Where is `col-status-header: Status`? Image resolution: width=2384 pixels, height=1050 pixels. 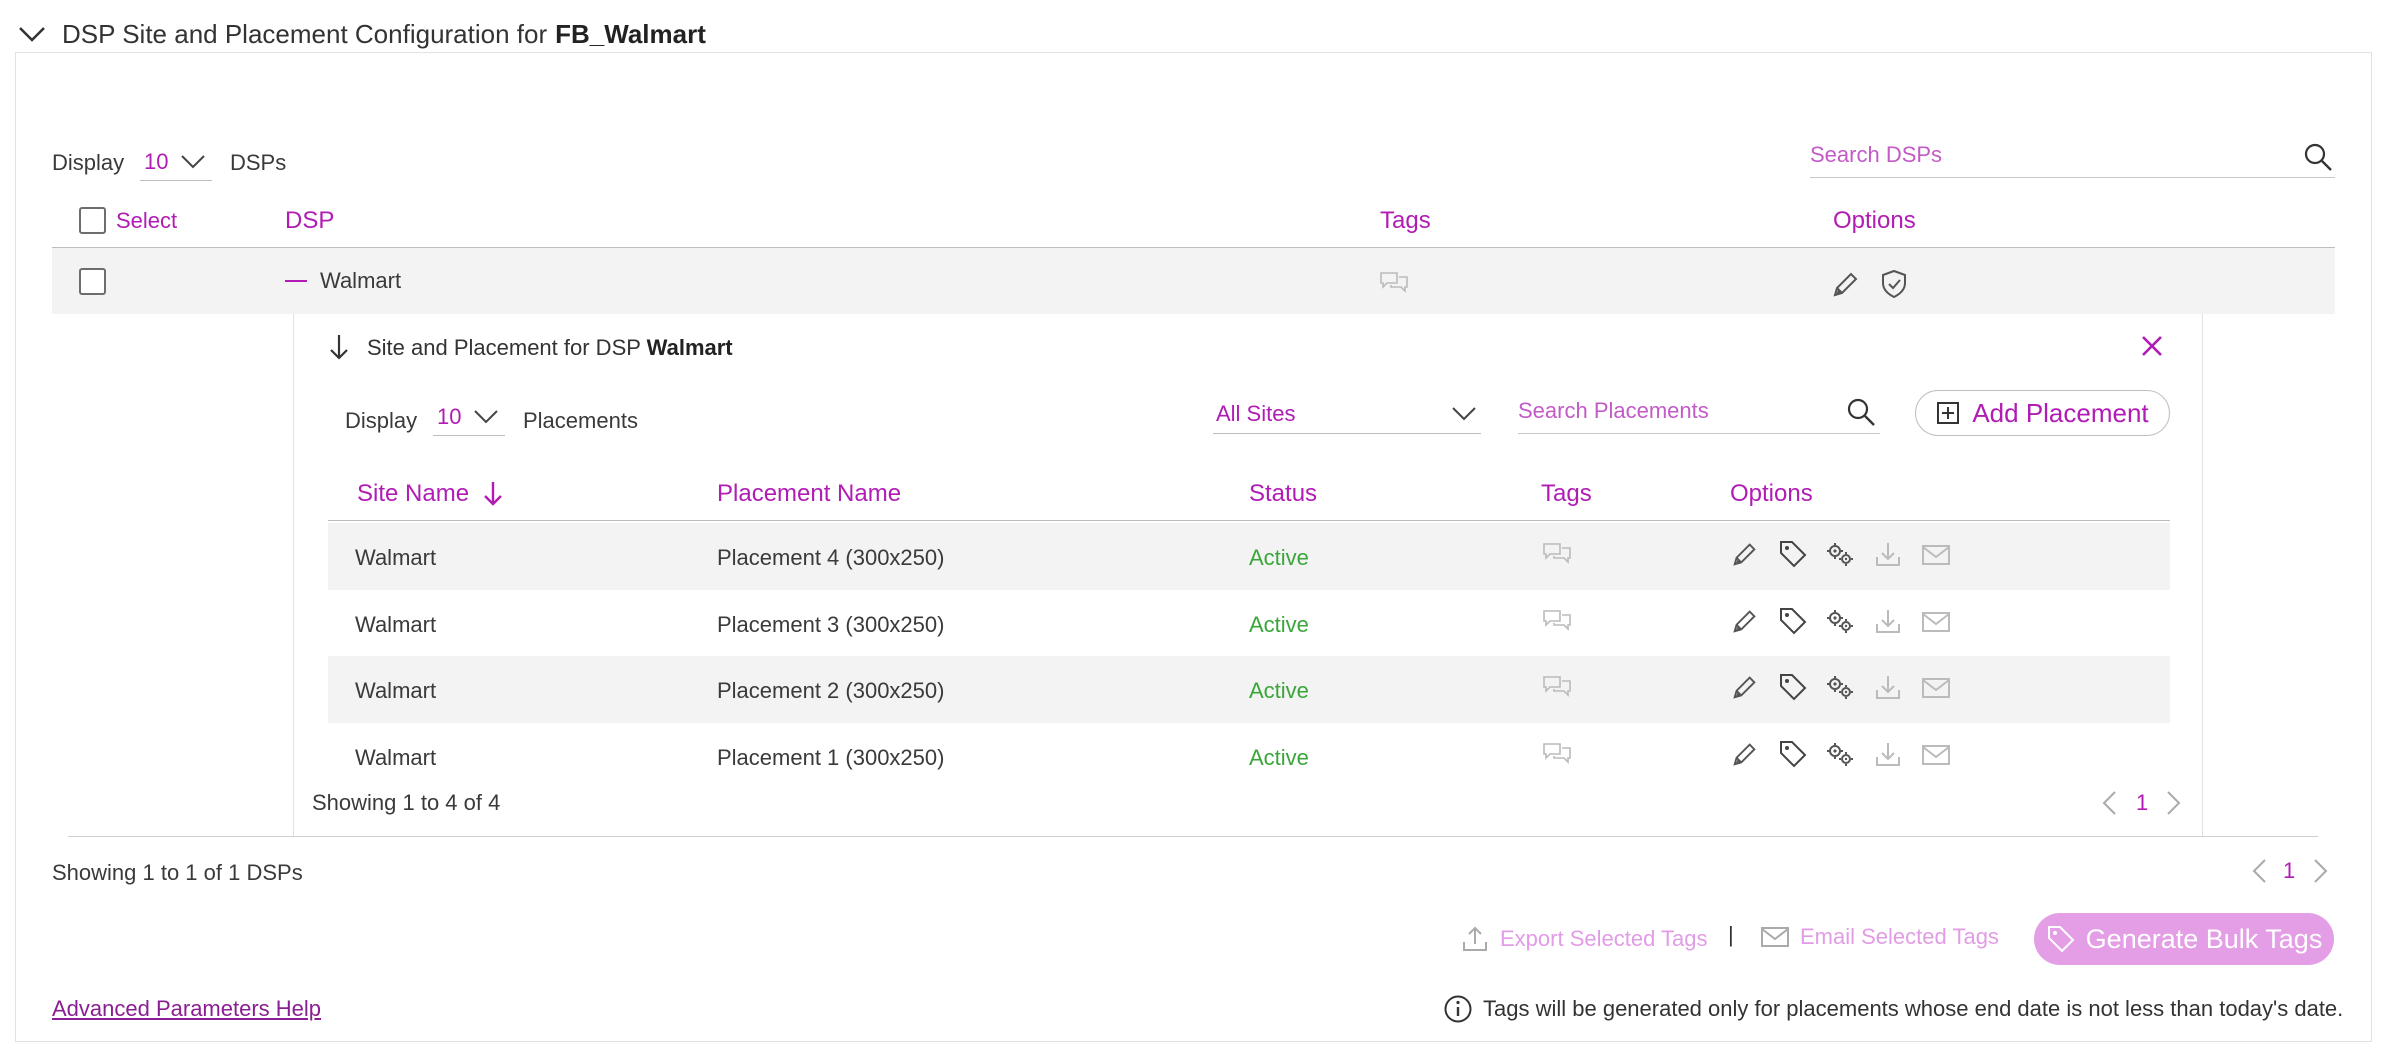 col-status-header: Status is located at coordinates (1283, 494).